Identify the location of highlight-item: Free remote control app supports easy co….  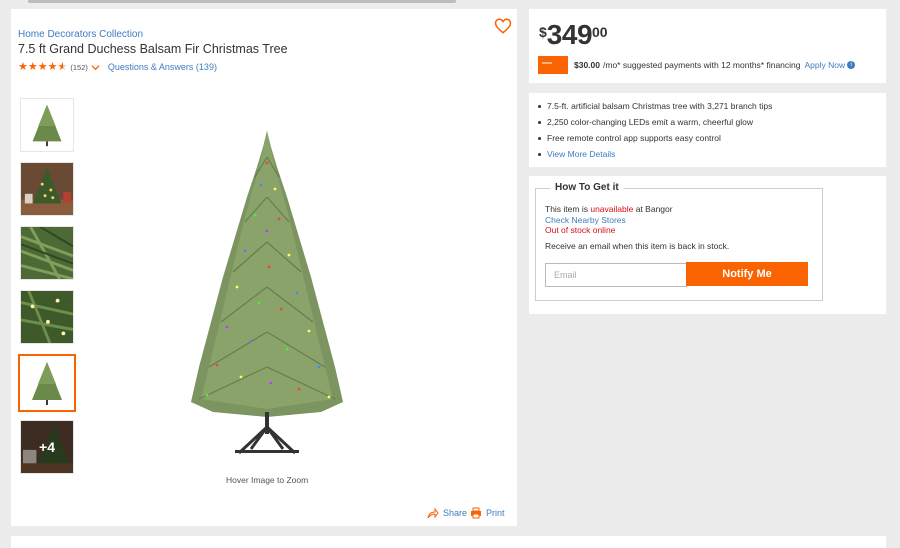
(655, 141).